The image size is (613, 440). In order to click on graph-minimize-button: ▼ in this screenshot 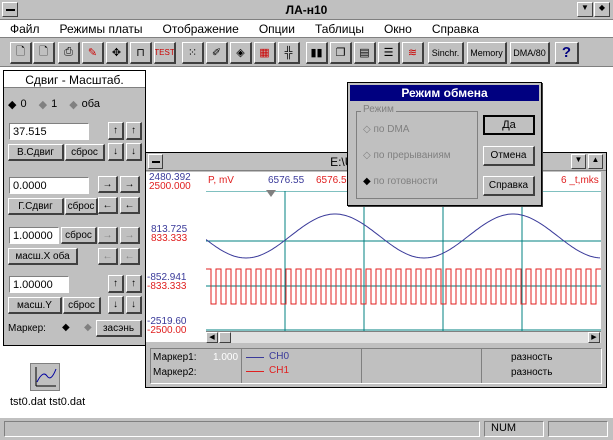, I will do `click(578, 161)`.